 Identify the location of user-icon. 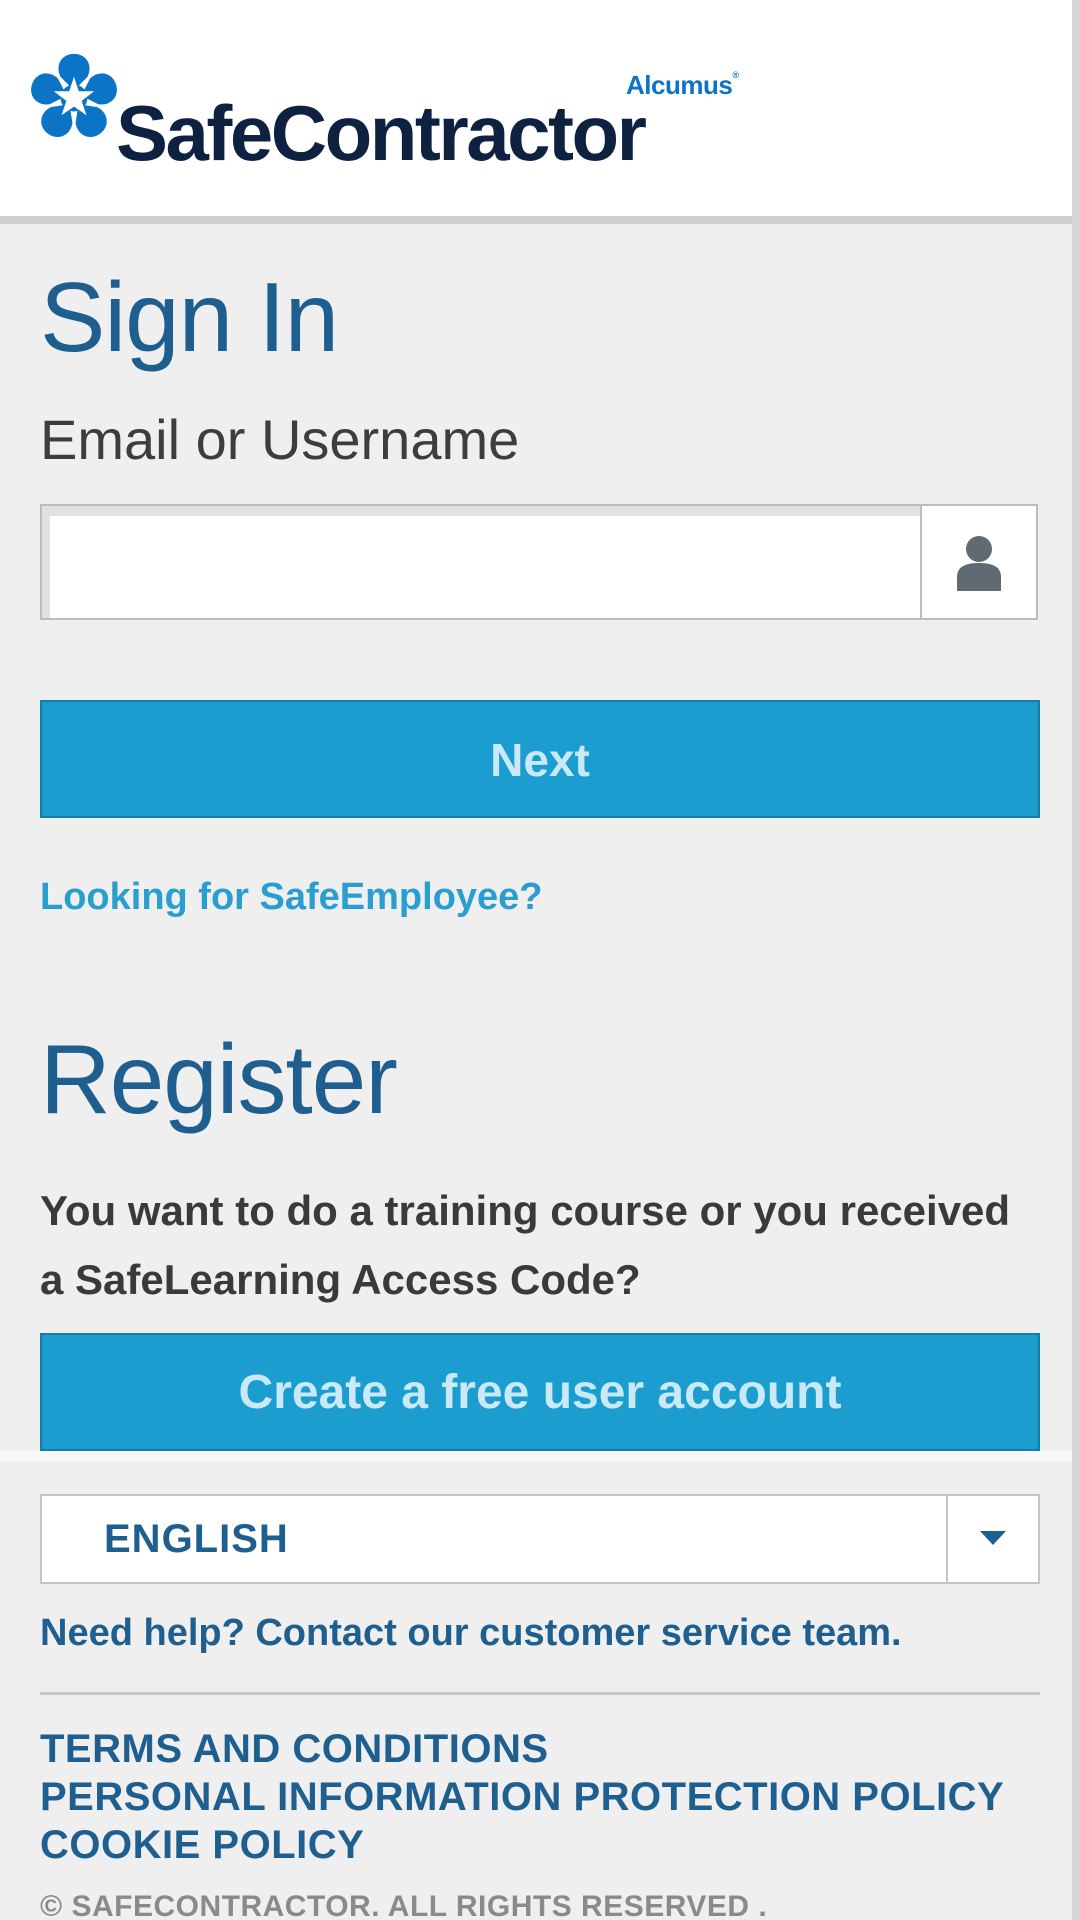
(979, 563).